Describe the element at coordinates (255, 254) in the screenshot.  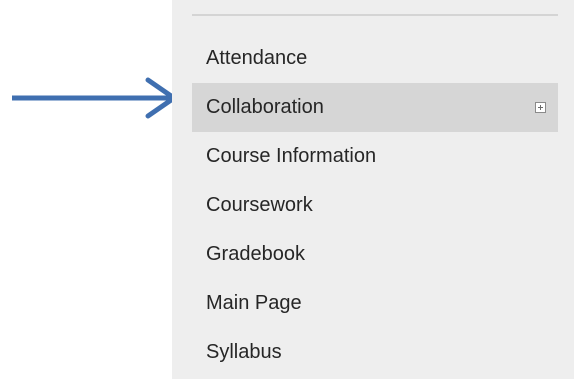
I see `menu-item-label: Gradebook` at that location.